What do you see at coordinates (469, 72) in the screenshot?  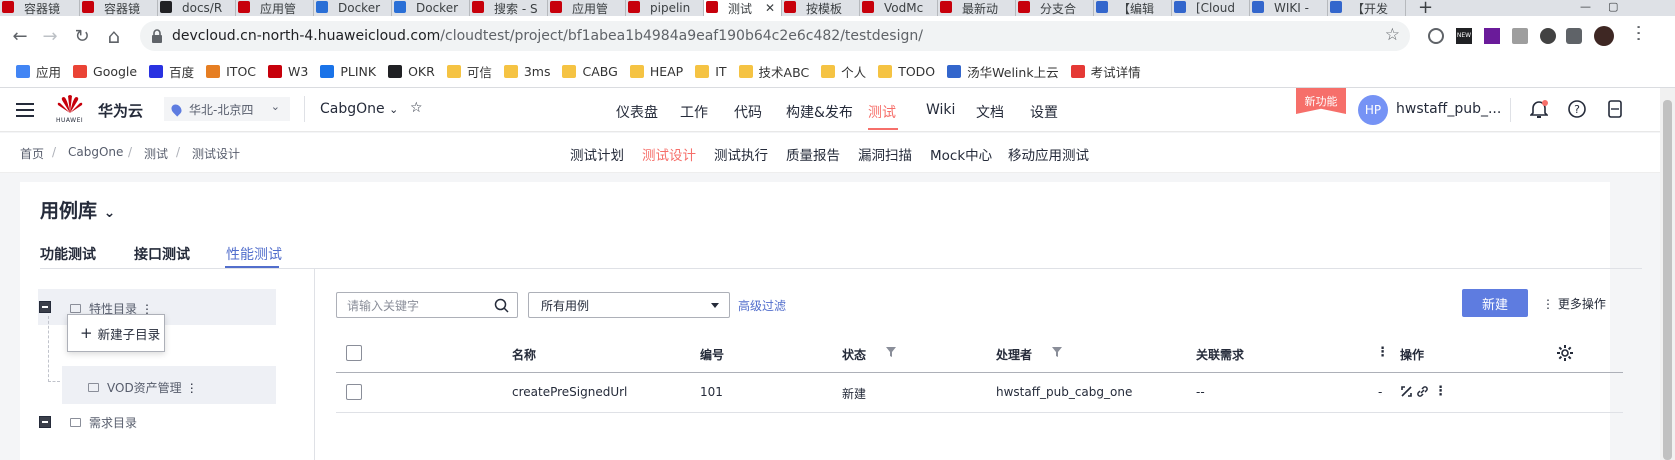 I see `bookmark-item: 可信` at bounding box center [469, 72].